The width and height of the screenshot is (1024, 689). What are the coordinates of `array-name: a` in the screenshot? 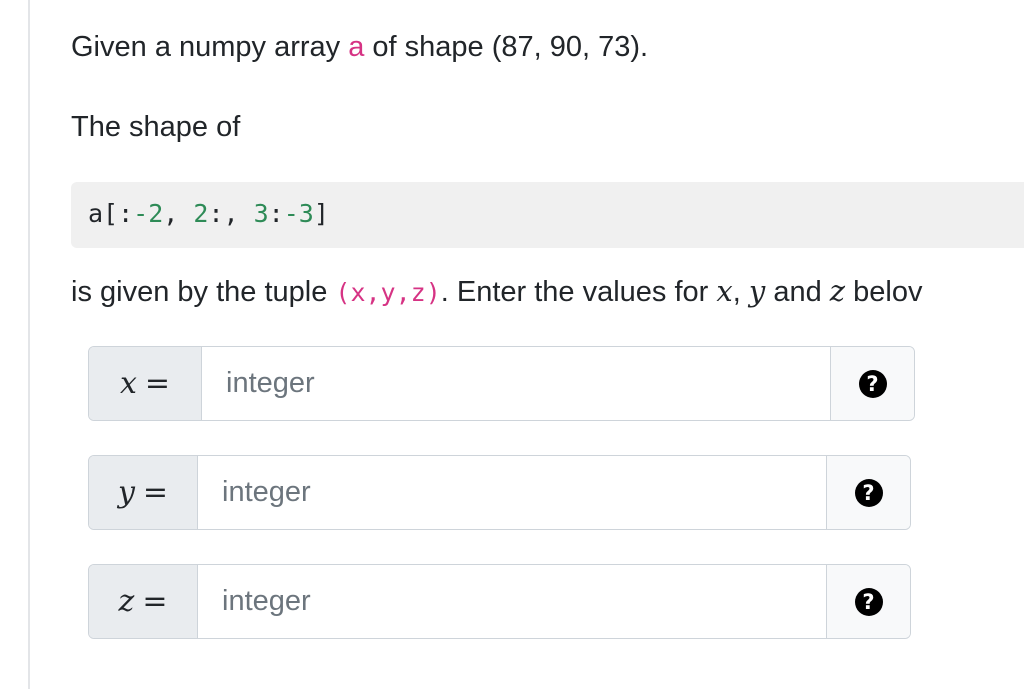 It's located at (356, 47).